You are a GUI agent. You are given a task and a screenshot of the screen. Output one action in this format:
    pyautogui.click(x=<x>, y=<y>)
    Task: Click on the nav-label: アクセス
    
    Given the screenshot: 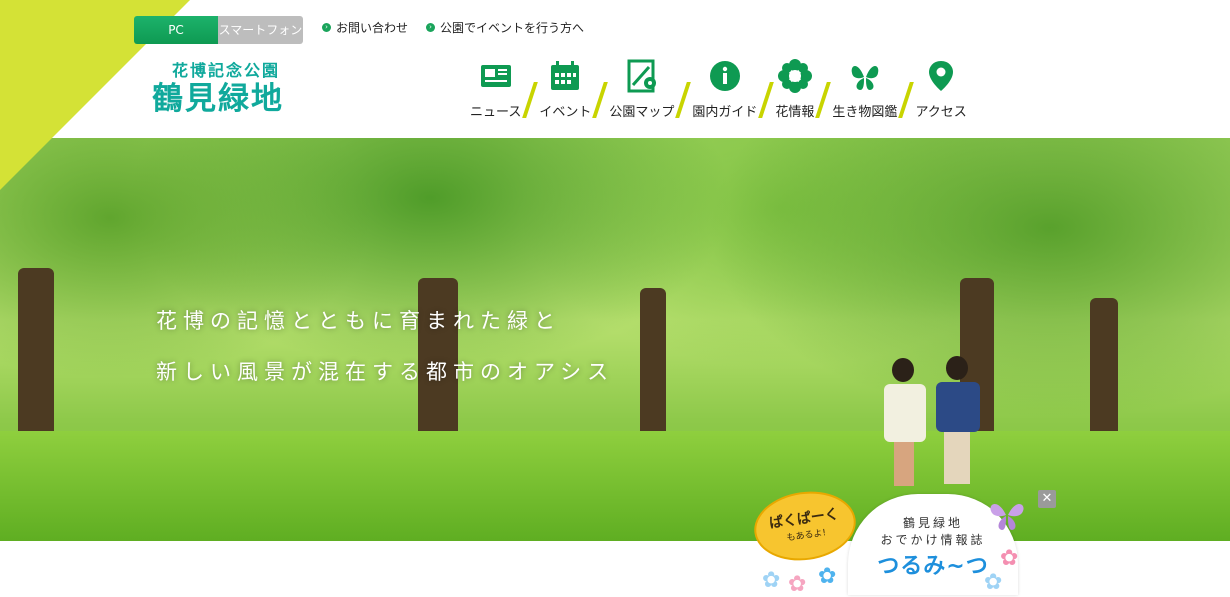 What is the action you would take?
    pyautogui.click(x=941, y=112)
    